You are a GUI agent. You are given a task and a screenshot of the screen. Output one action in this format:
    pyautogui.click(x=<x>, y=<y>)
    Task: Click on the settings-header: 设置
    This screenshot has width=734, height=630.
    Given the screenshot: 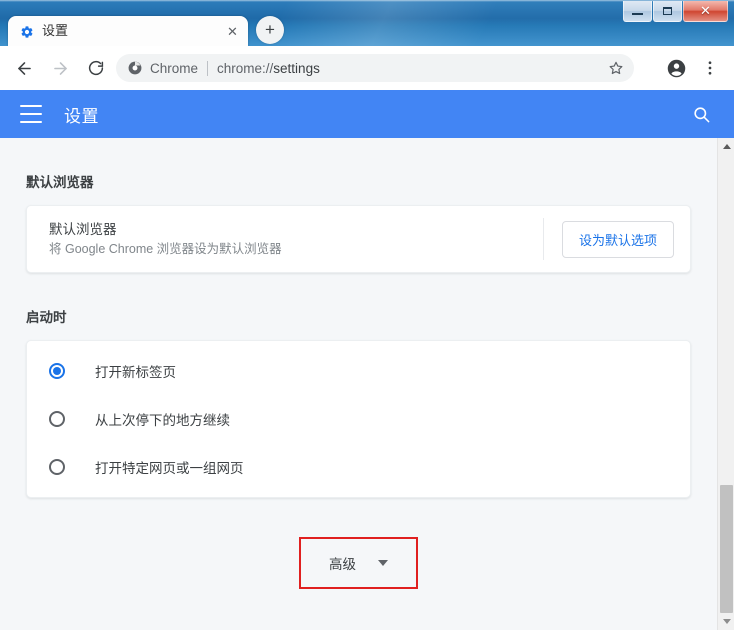 What is the action you would take?
    pyautogui.click(x=367, y=114)
    